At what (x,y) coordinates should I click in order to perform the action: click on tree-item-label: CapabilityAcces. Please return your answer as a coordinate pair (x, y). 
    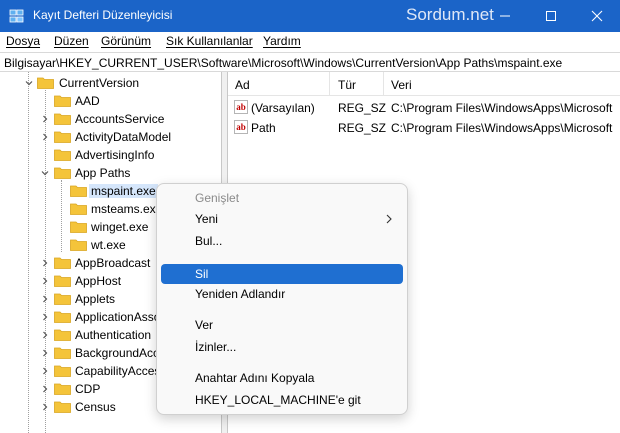
    Looking at the image, I should click on (118, 371).